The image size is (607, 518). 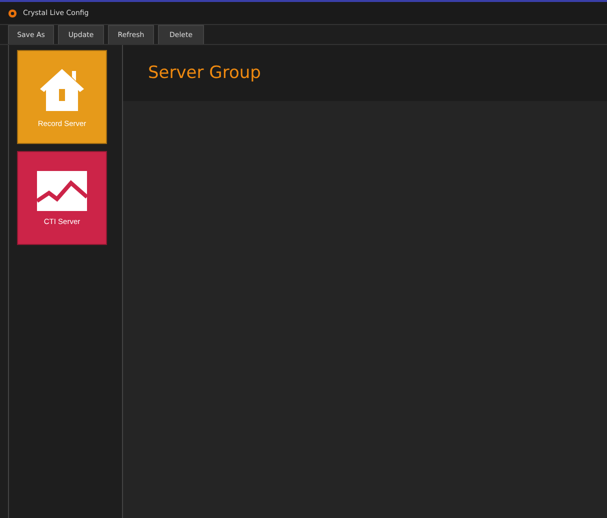 I want to click on house-icon, so click(x=62, y=89).